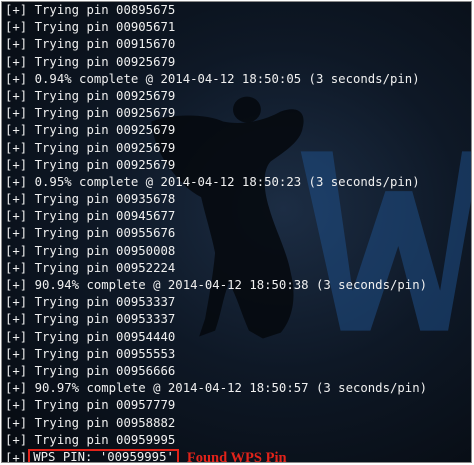  Describe the element at coordinates (105, 44) in the screenshot. I see `line-text: Trying pin 00915670` at that location.